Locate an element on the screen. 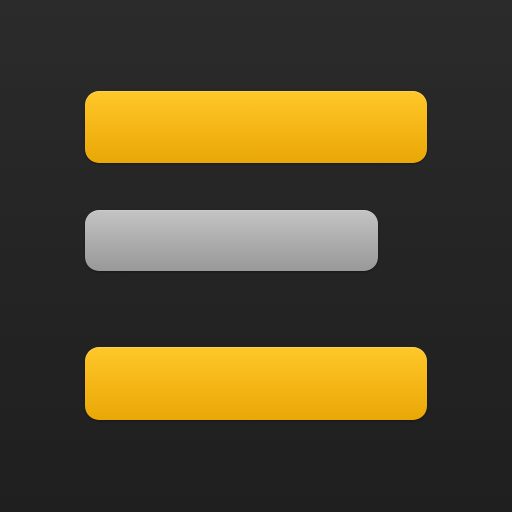 This screenshot has width=512, height=512. top-bar is located at coordinates (256, 127).